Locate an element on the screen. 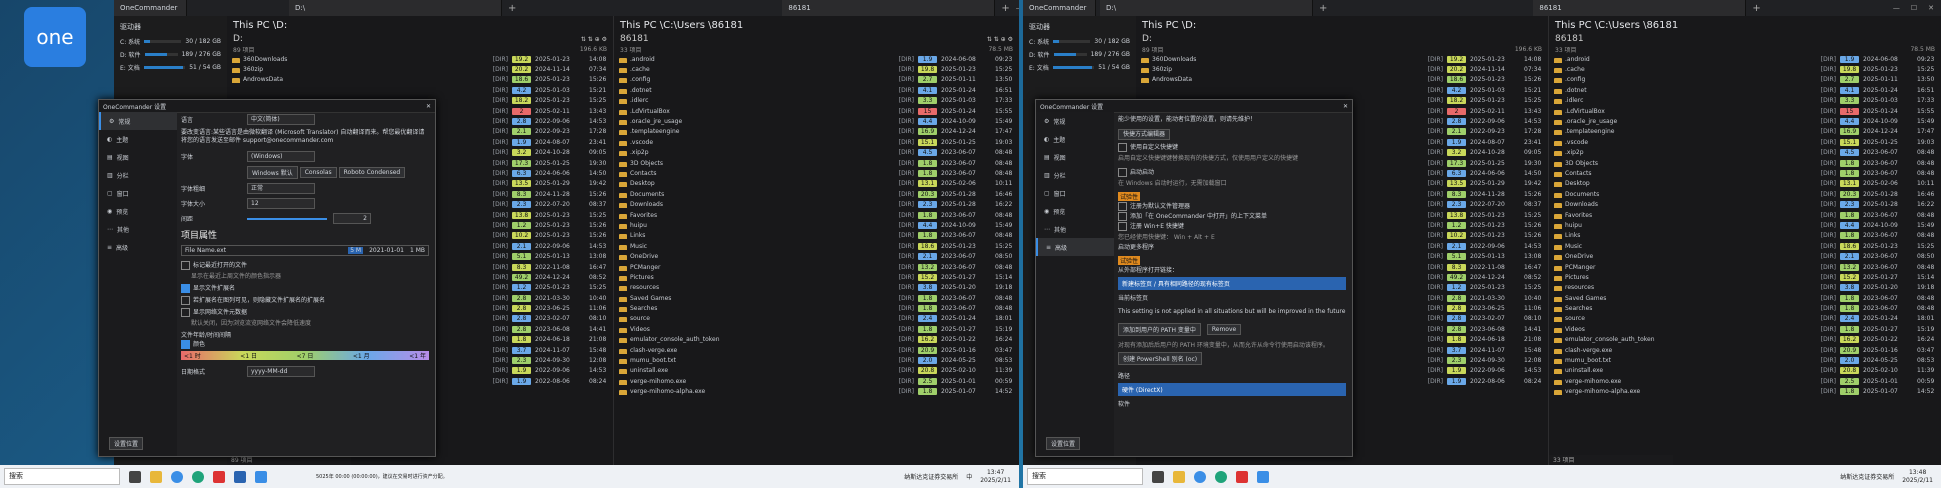 This screenshot has width=1941, height=488. drive-e: E: 文档 51 / 54 GB is located at coordinates (1079, 67).